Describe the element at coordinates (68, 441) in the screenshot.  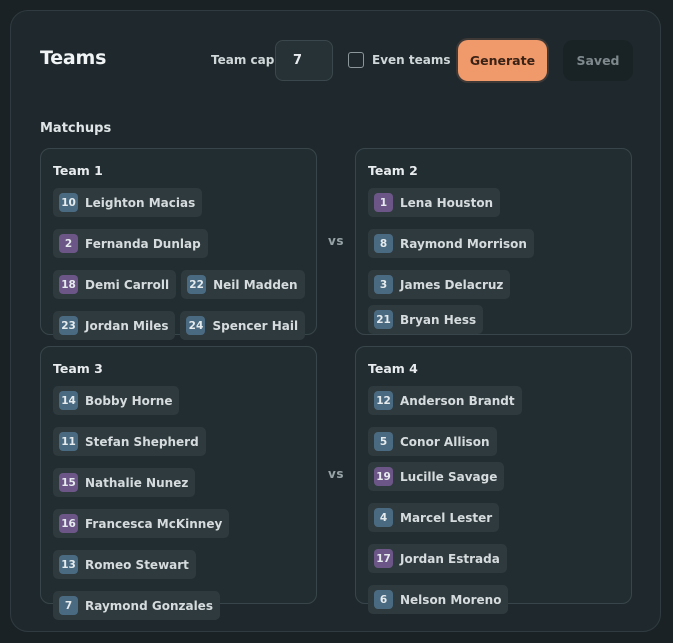
I see `player-number-badge: 11` at that location.